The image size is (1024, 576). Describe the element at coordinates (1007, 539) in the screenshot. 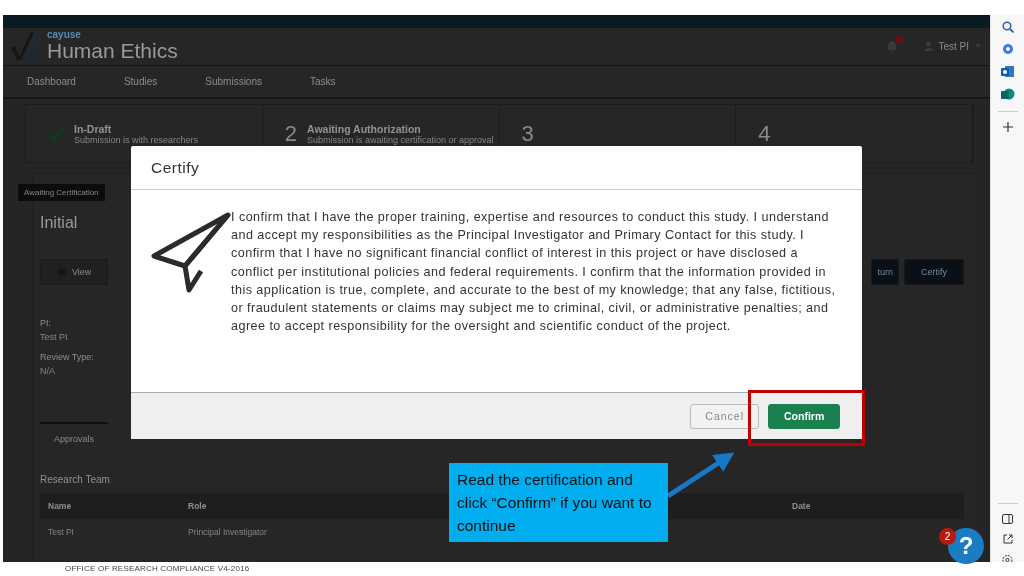

I see `external-link-icon` at that location.